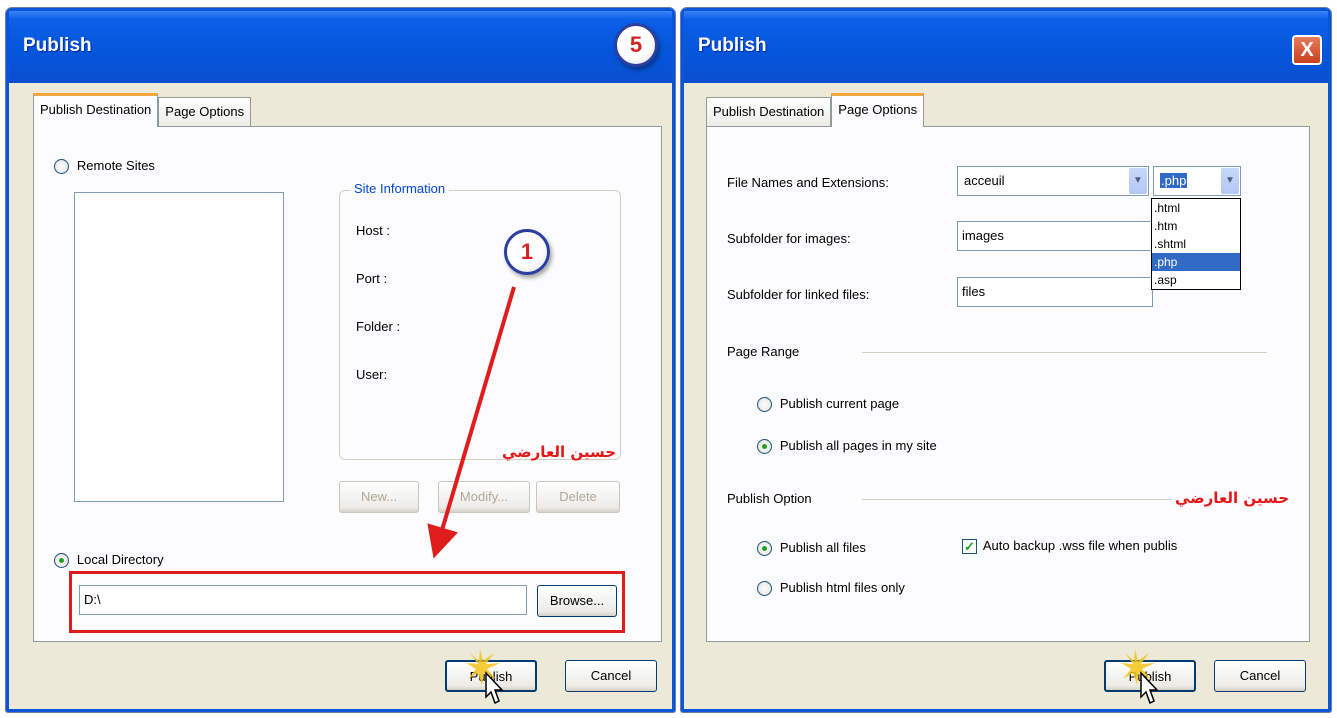 Image resolution: width=1337 pixels, height=718 pixels. I want to click on extension-value: .php, so click(1174, 180).